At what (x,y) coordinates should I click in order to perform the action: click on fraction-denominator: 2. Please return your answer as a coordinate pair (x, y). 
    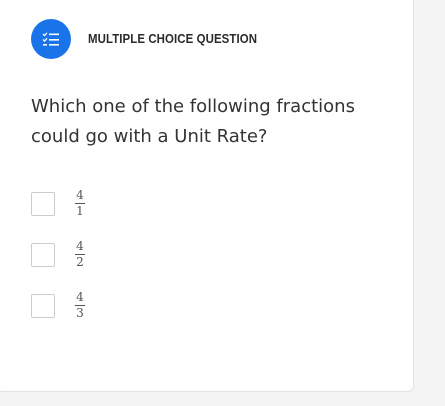
    Looking at the image, I should click on (80, 262).